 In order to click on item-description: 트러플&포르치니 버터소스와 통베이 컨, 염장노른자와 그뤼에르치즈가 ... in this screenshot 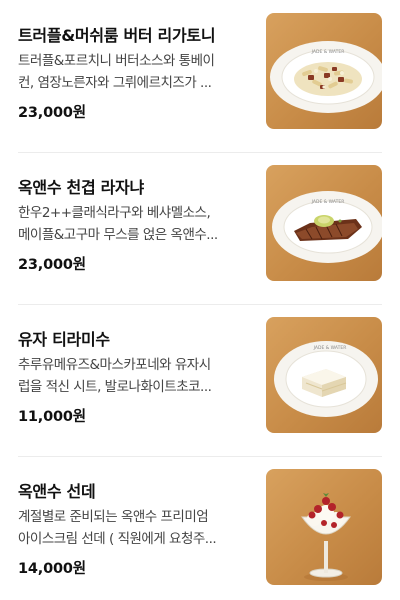, I will do `click(116, 72)`.